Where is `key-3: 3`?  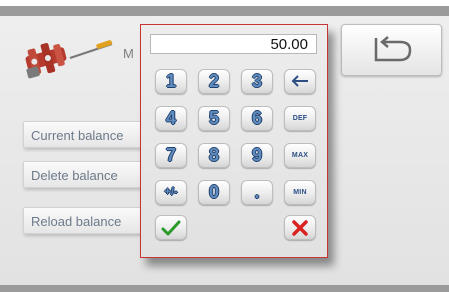 key-3: 3 is located at coordinates (257, 81).